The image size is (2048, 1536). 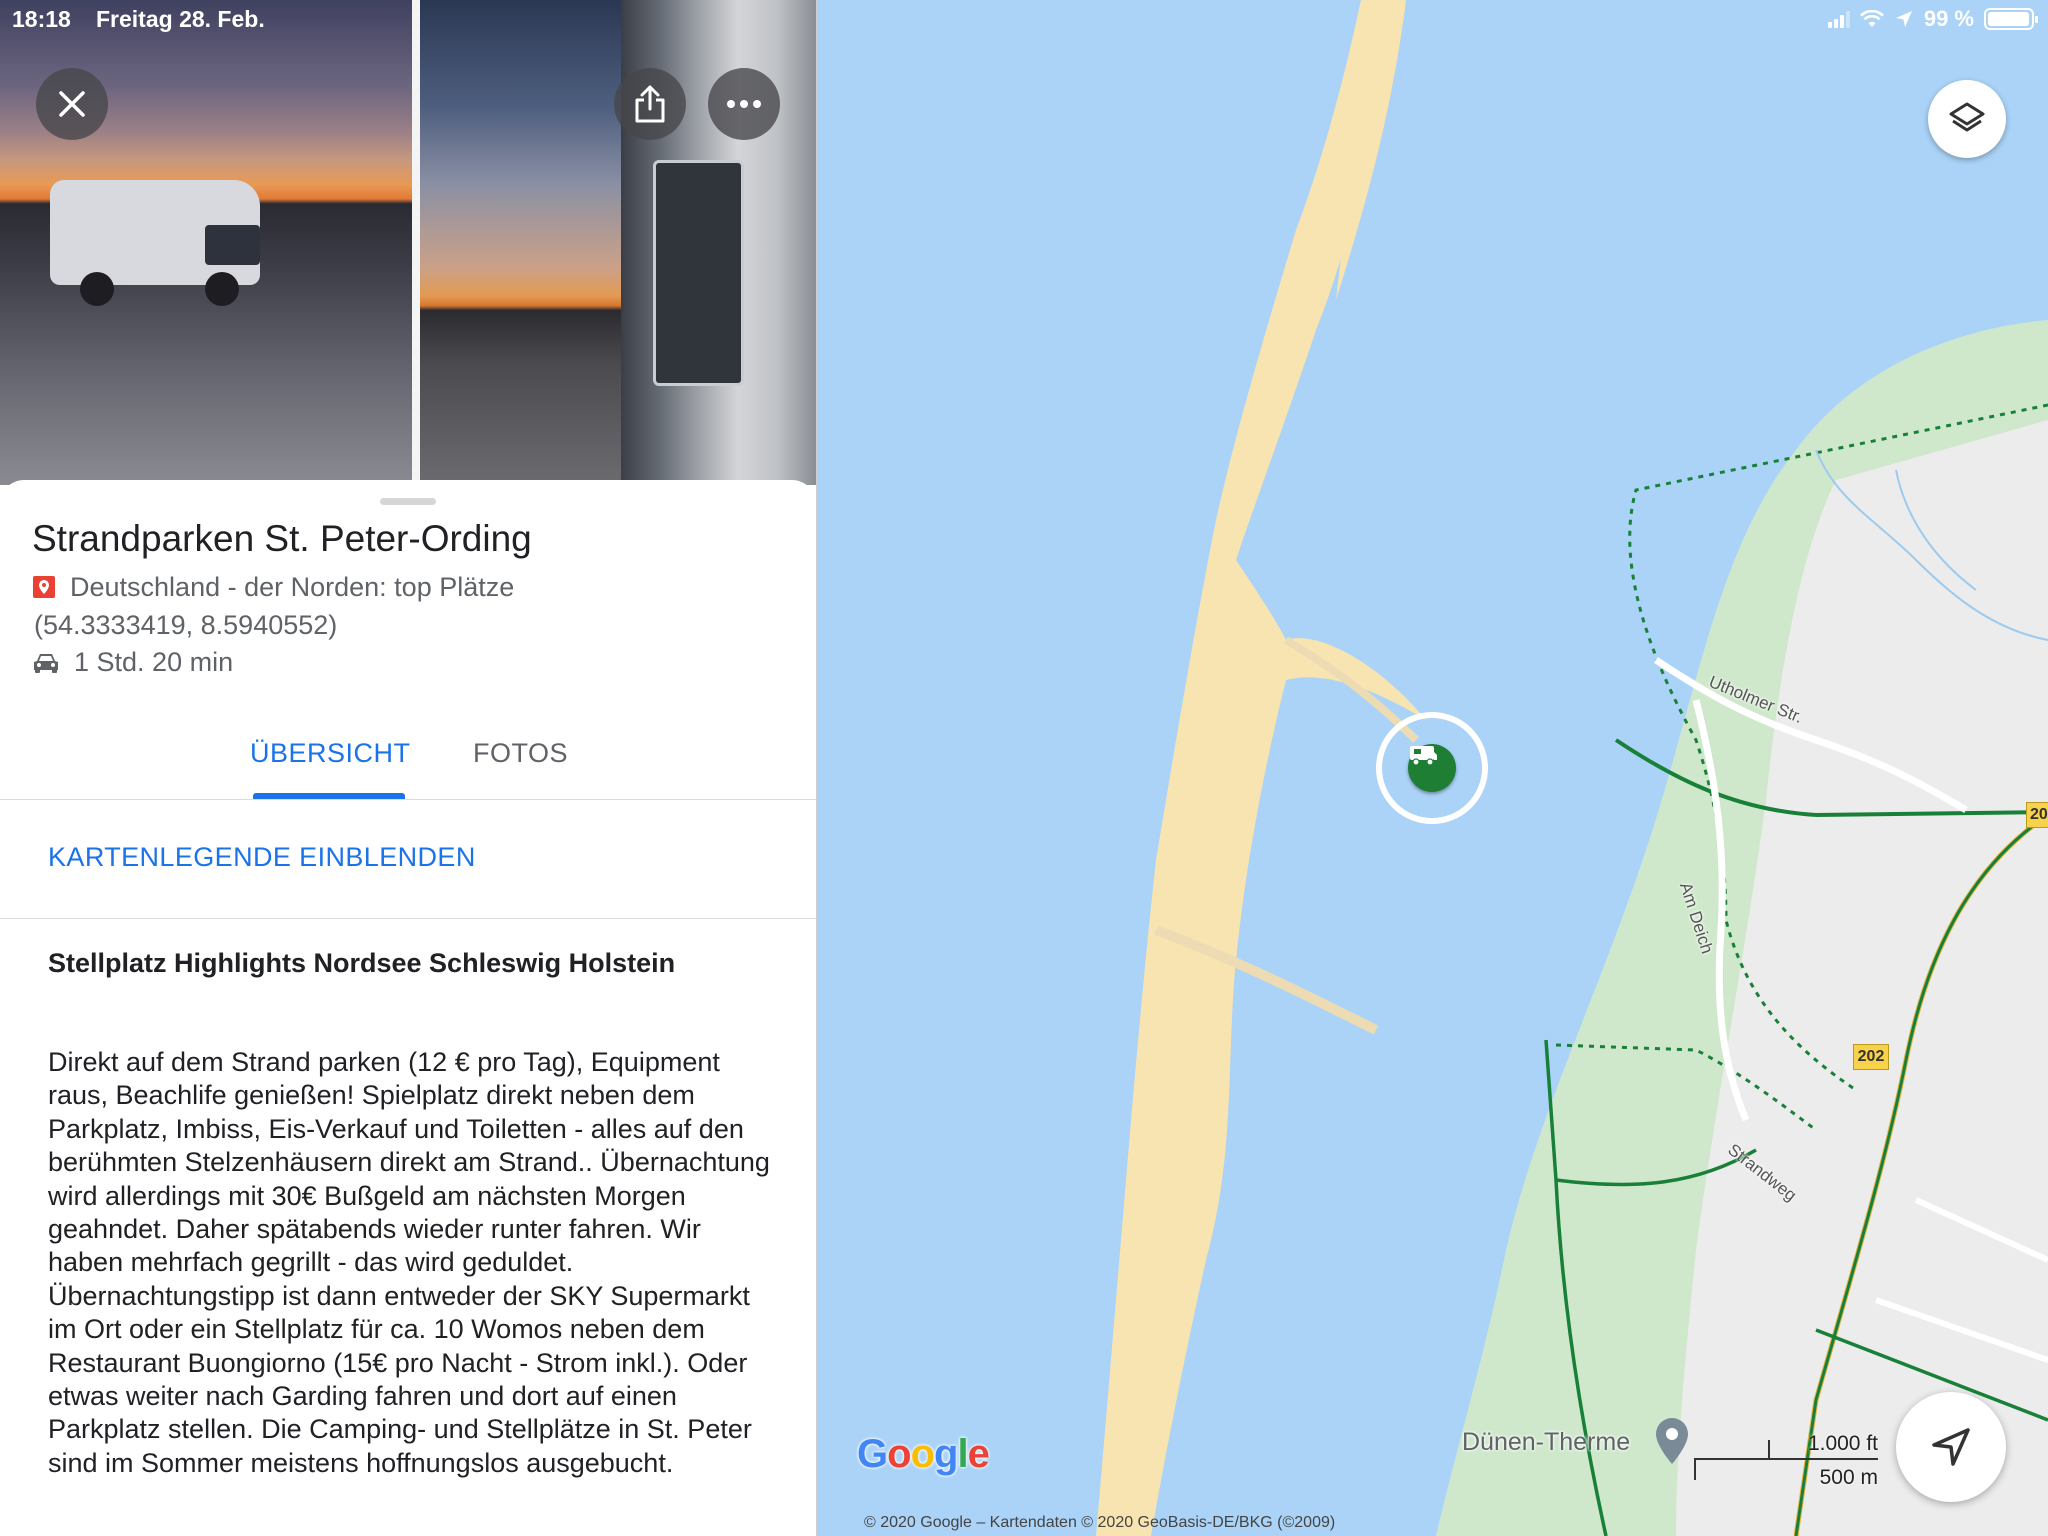 I want to click on my-location-button, so click(x=1951, y=1447).